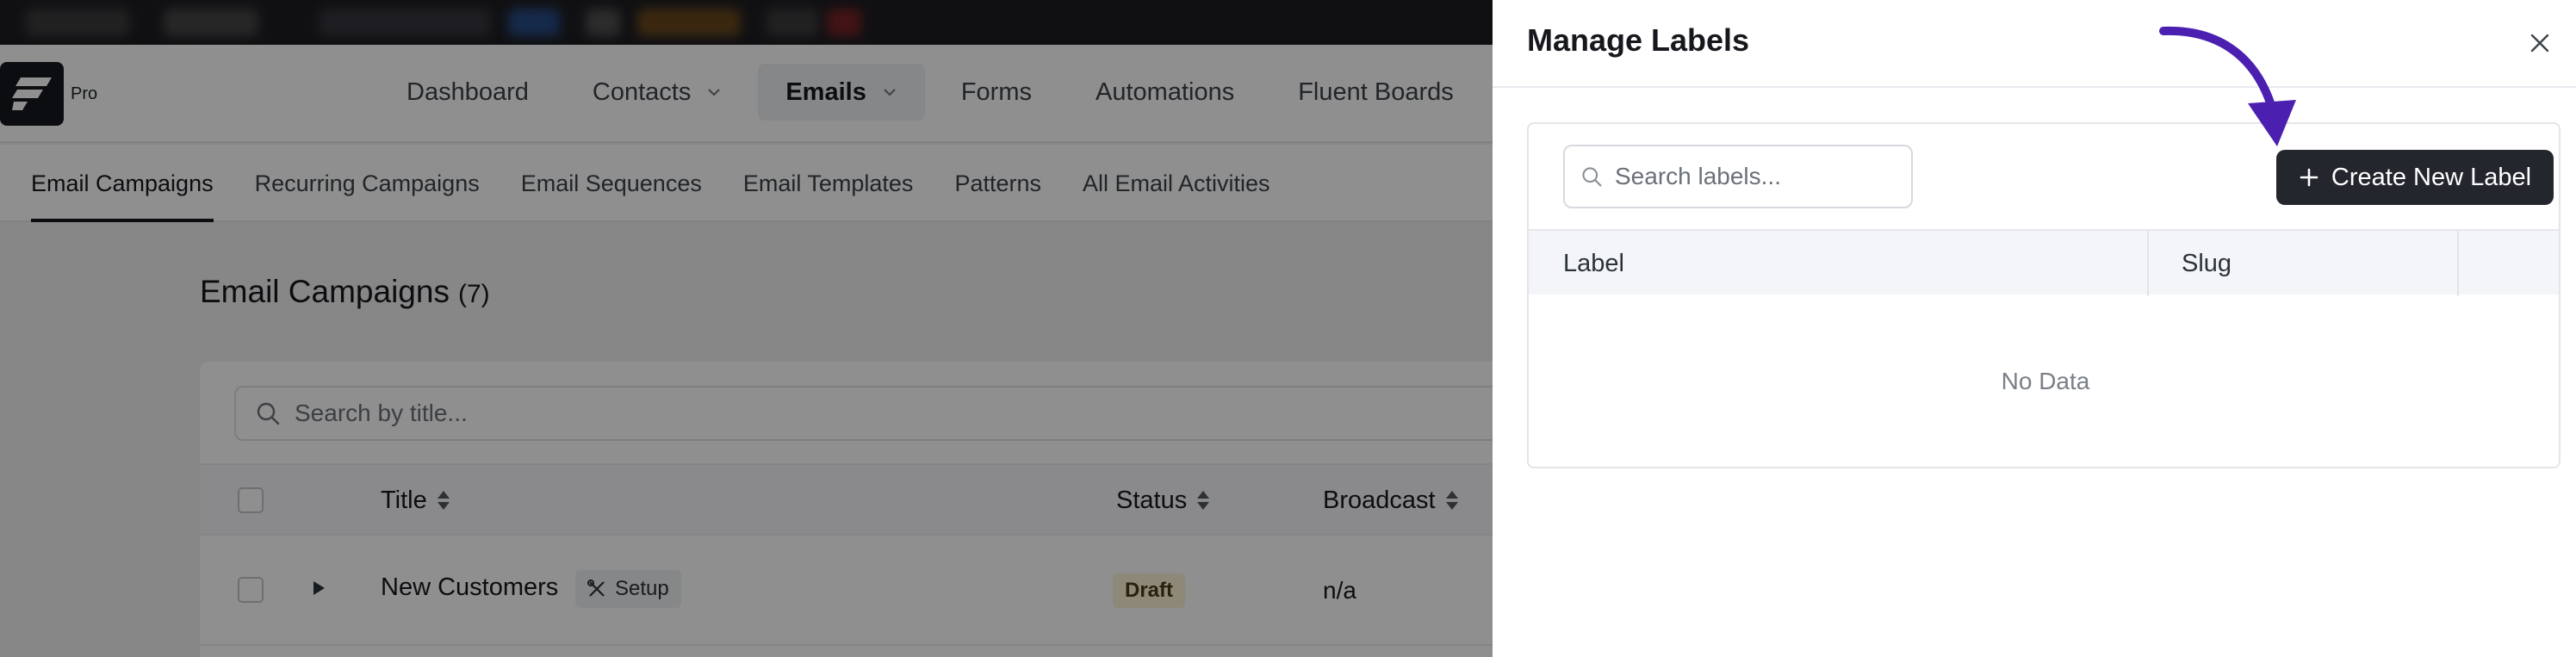 The width and height of the screenshot is (2576, 657). I want to click on labels-search-field, so click(1738, 177).